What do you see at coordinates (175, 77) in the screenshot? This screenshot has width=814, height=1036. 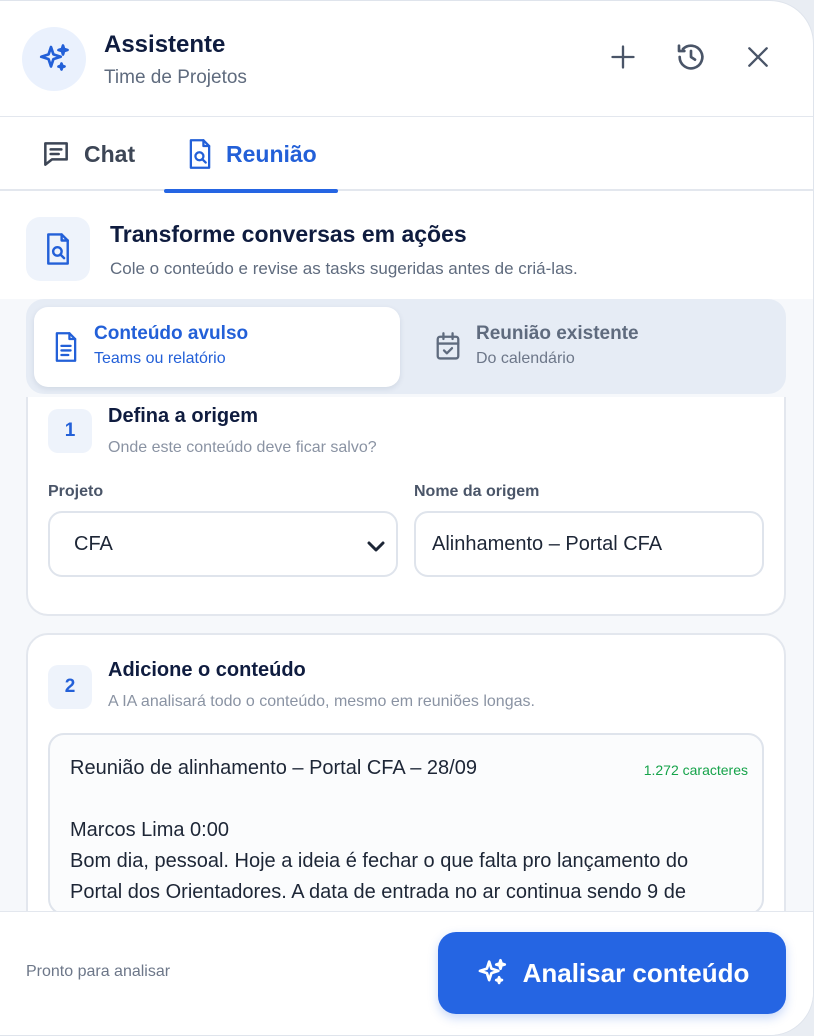 I see `assistant-subtitle: Time de Projetos` at bounding box center [175, 77].